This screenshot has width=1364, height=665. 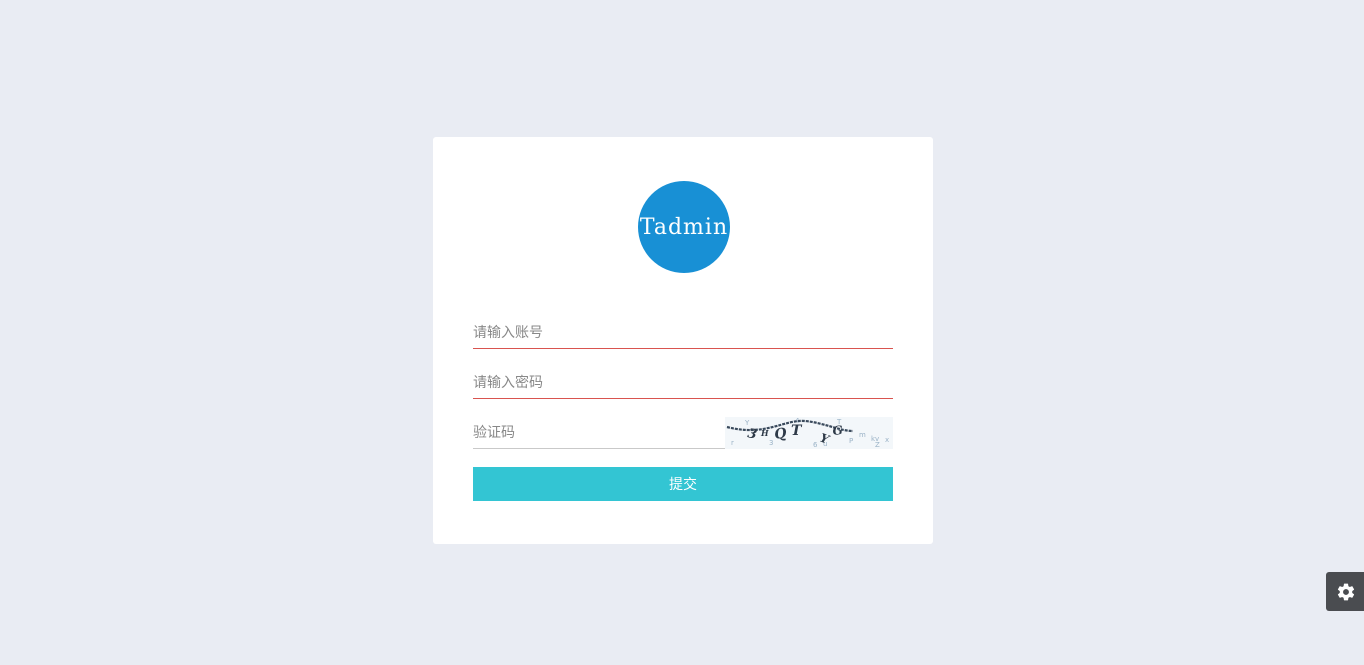 I want to click on password-field-wrapper, so click(x=683, y=384).